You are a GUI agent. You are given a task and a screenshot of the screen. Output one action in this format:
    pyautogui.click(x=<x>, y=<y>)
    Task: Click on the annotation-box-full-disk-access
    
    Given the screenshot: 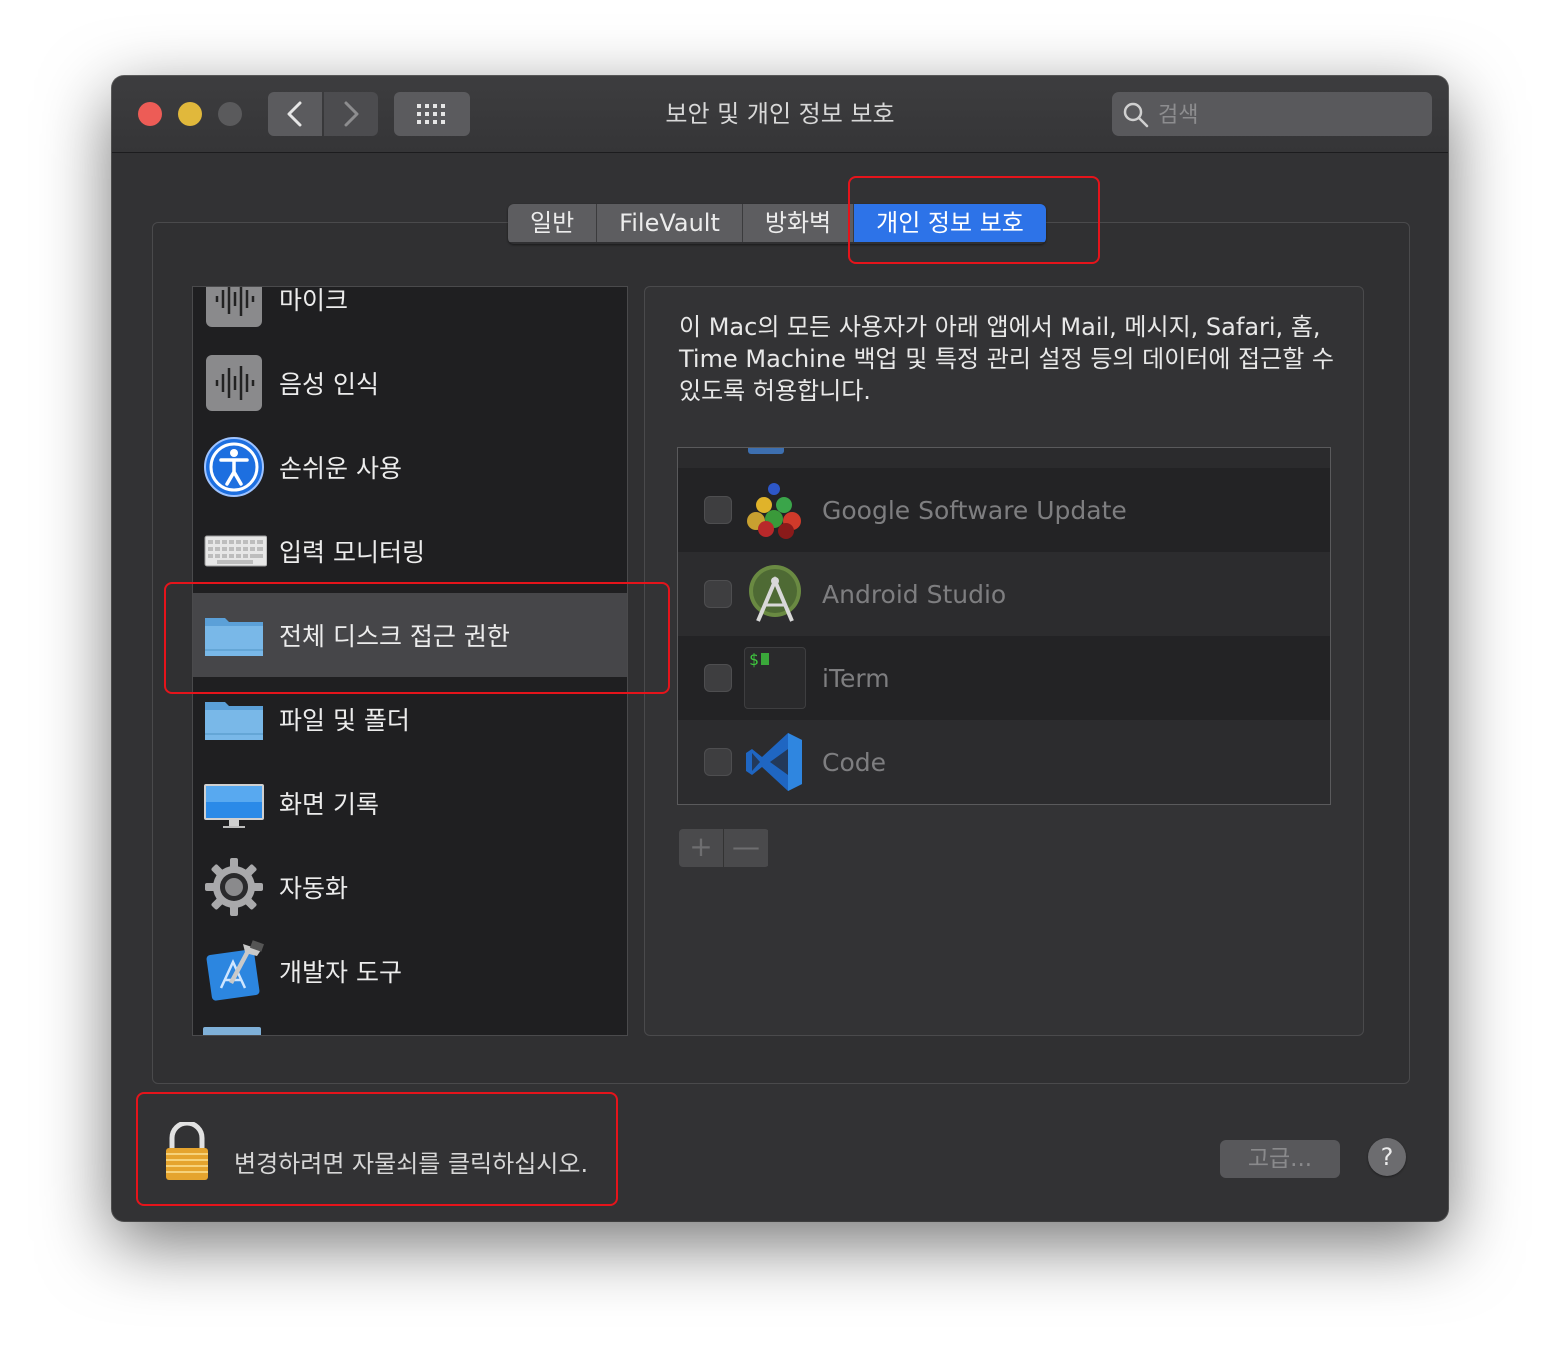 What is the action you would take?
    pyautogui.click(x=417, y=638)
    